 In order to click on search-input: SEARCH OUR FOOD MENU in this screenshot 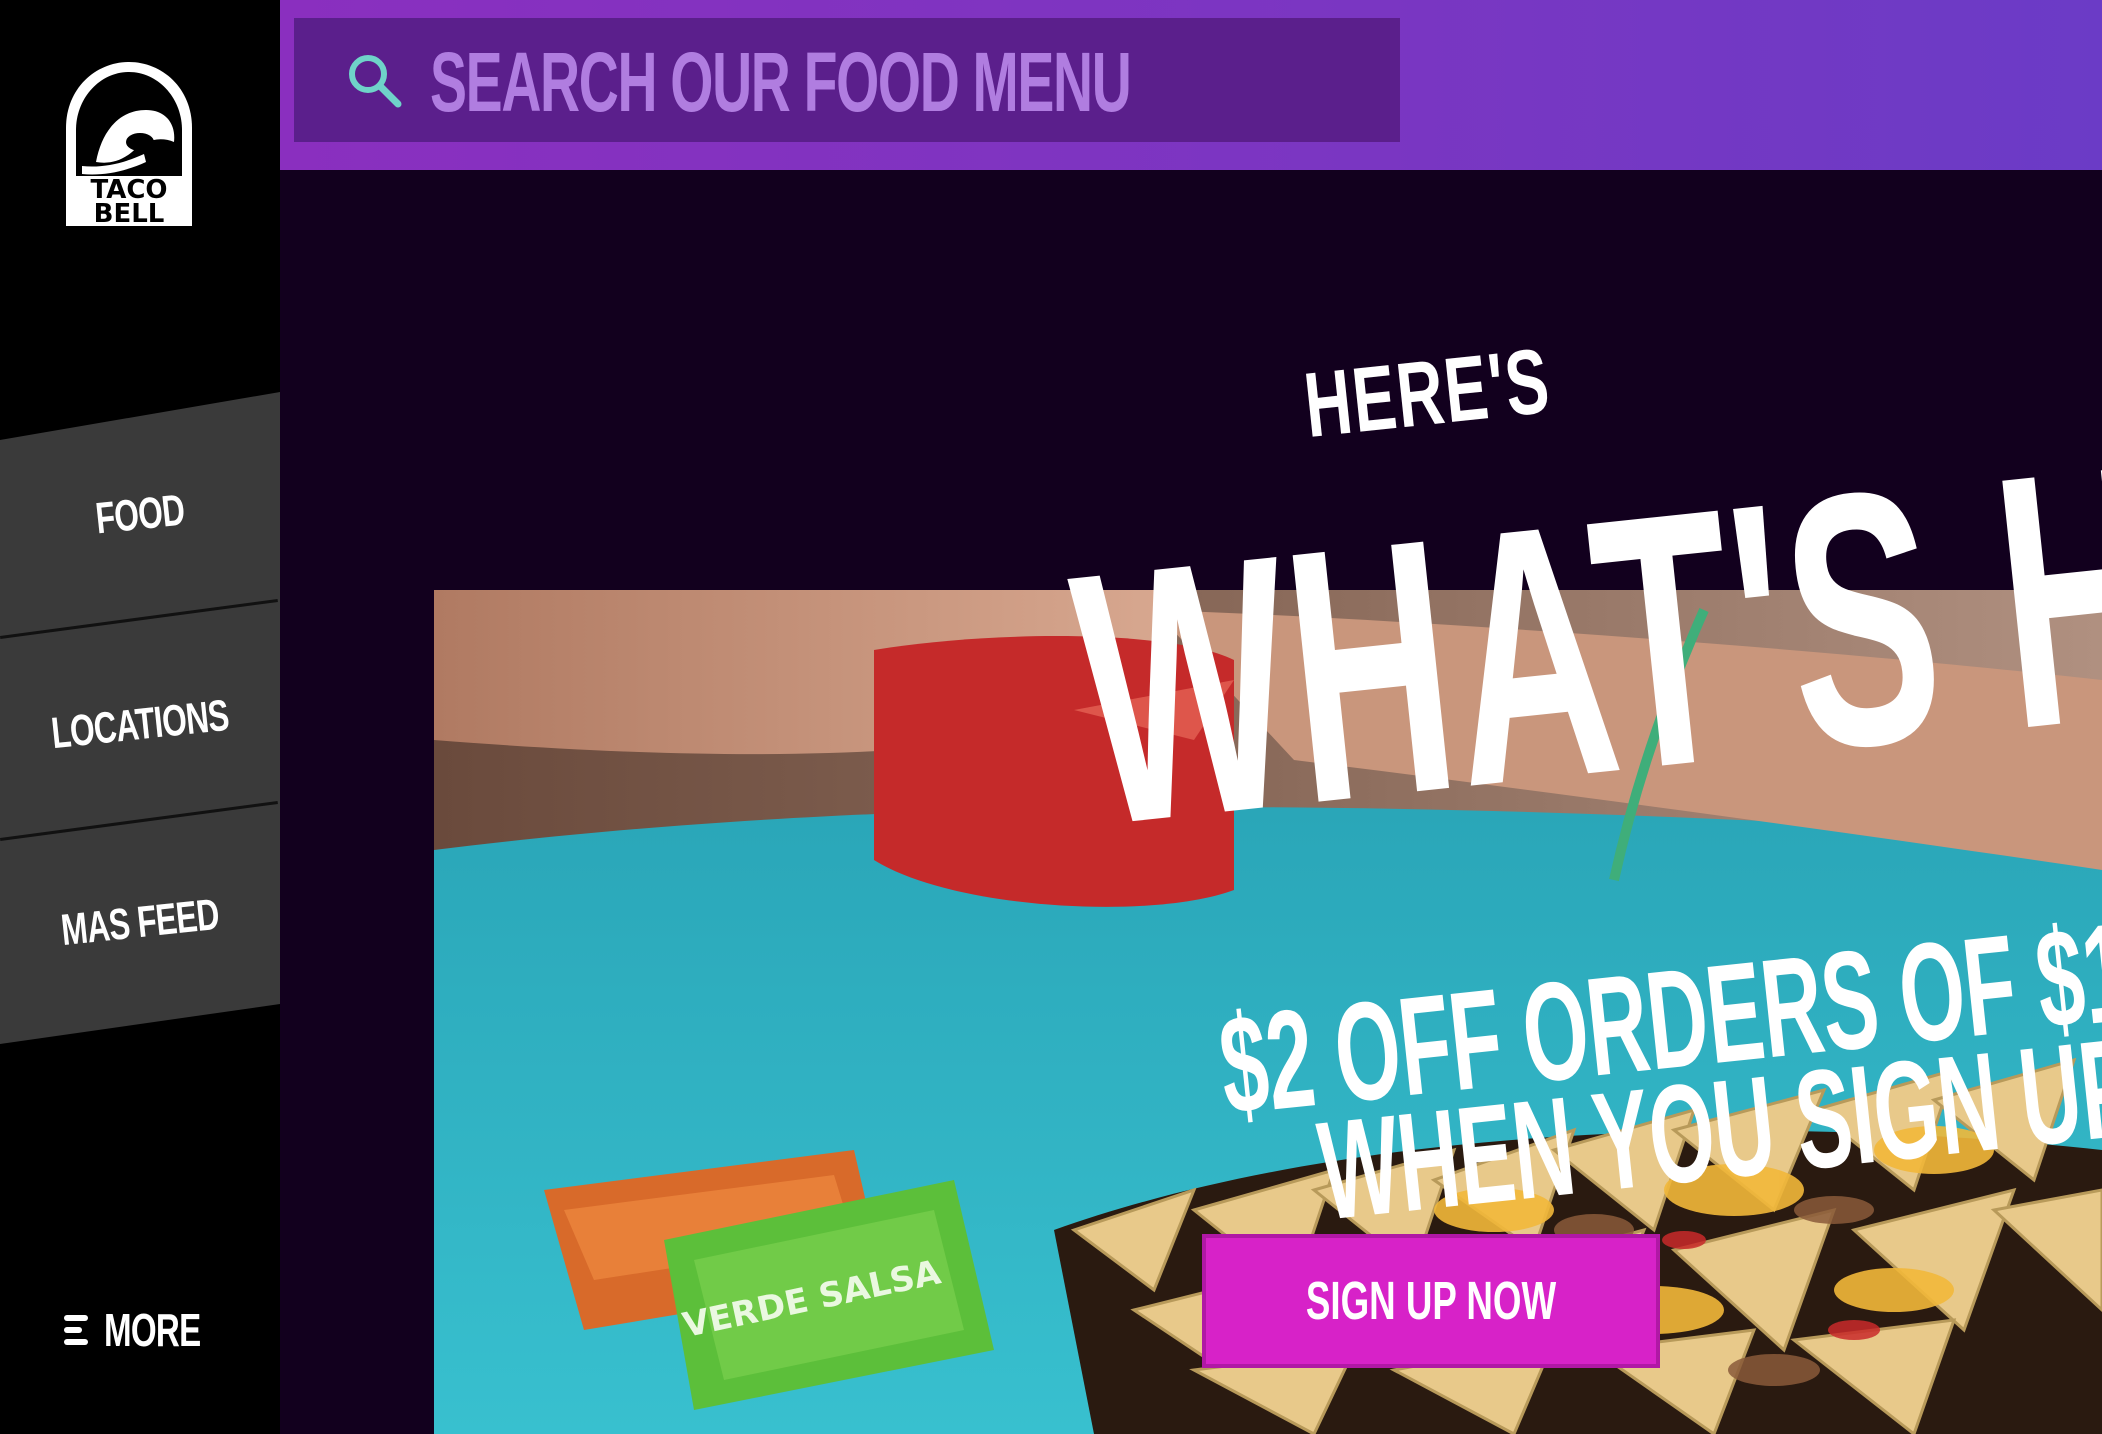, I will do `click(847, 80)`.